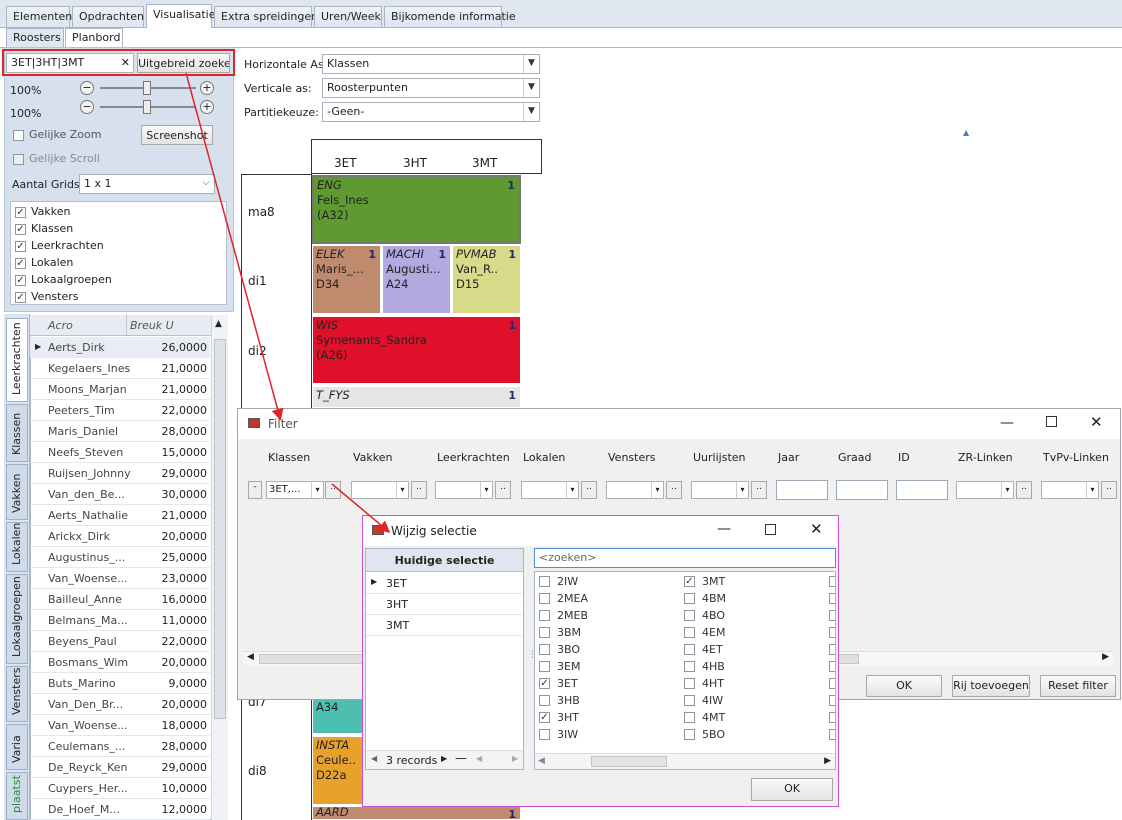 The image size is (1122, 820). What do you see at coordinates (361, 508) in the screenshot?
I see `arrow-to-selection` at bounding box center [361, 508].